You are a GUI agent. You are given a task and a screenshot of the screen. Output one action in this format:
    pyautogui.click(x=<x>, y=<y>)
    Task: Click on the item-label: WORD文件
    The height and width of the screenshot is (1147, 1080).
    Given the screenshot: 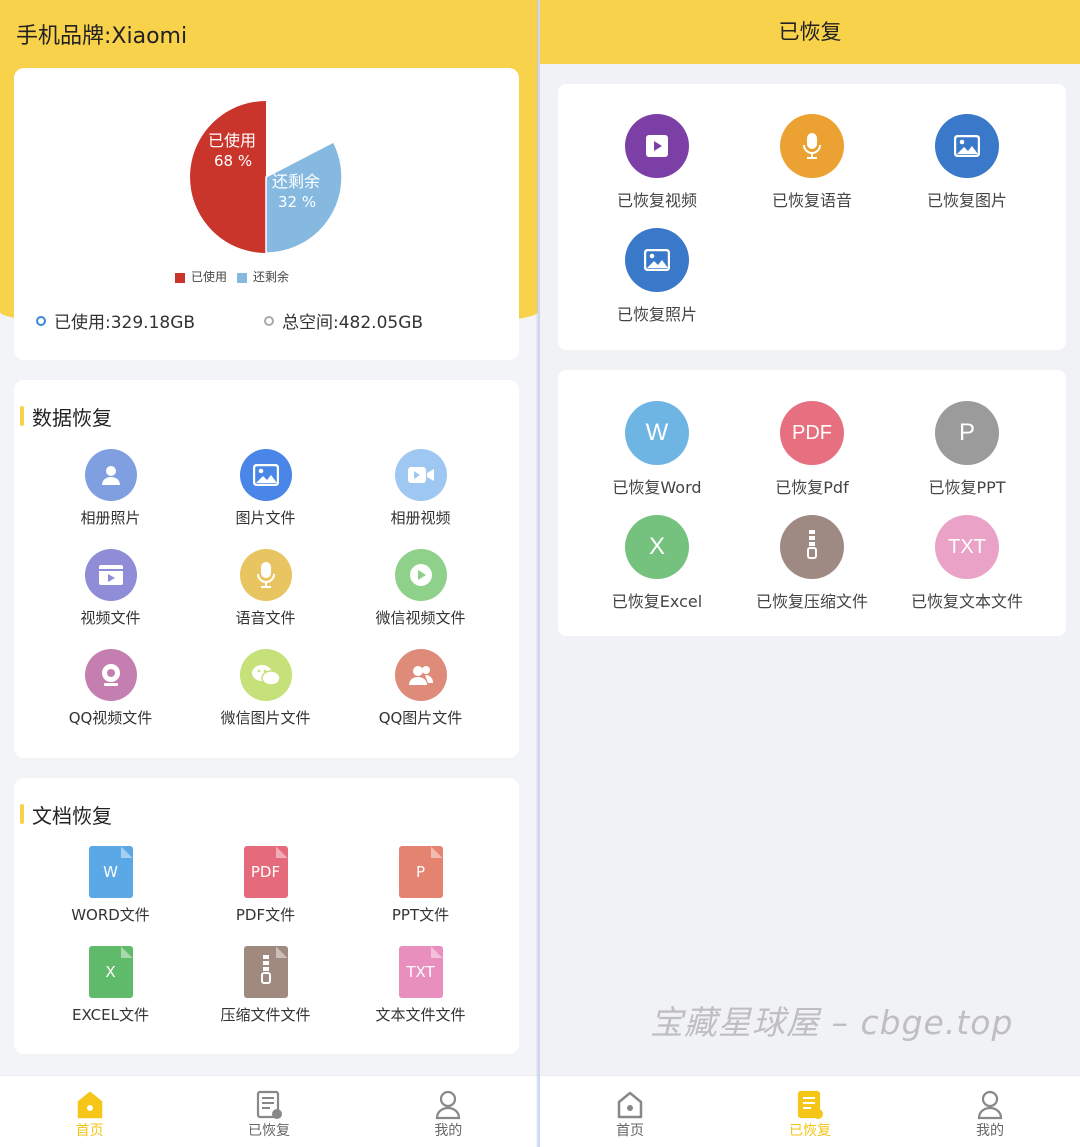 What is the action you would take?
    pyautogui.click(x=110, y=915)
    